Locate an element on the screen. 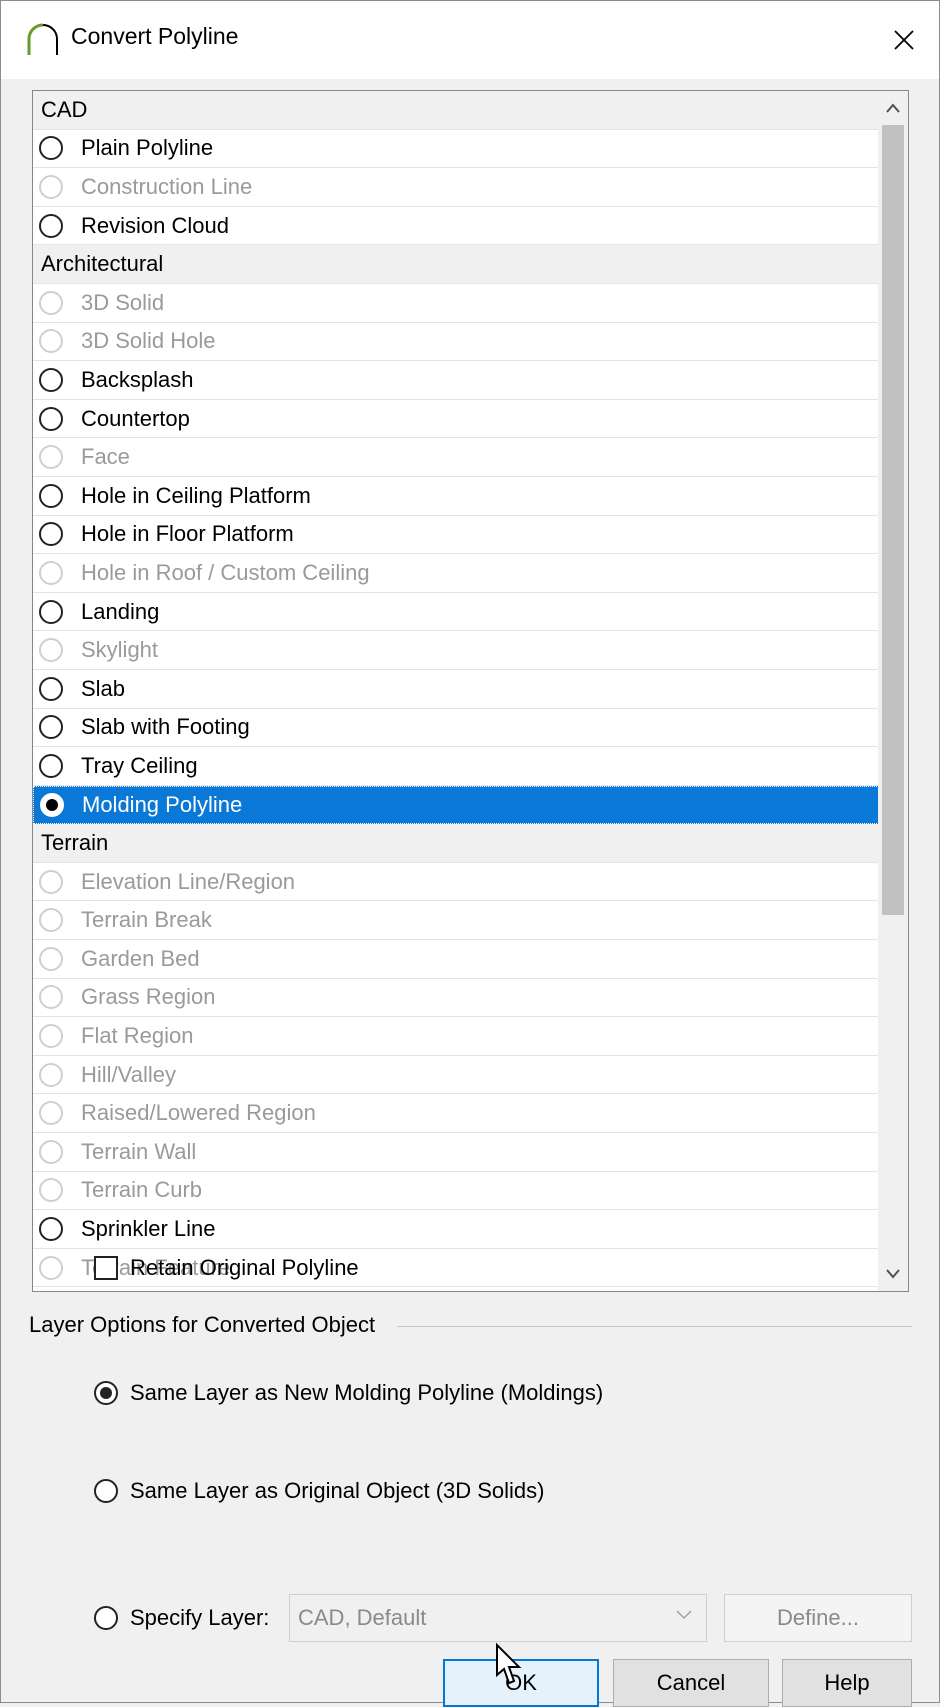 The width and height of the screenshot is (940, 1707). list-item: Countertop is located at coordinates (464, 419).